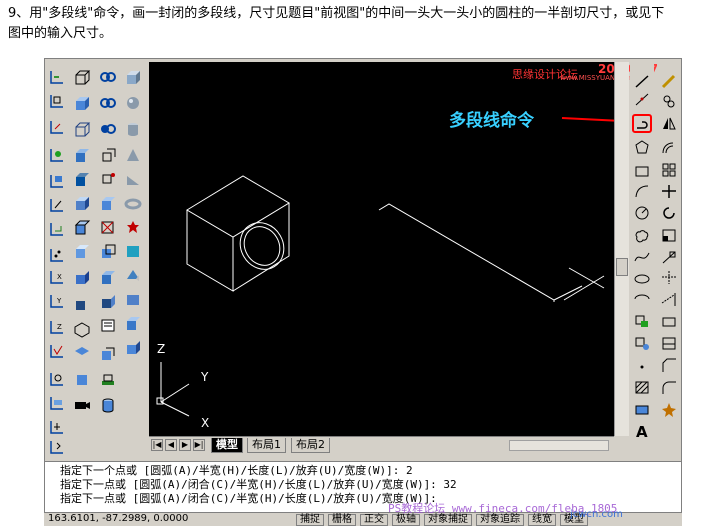  What do you see at coordinates (108, 277) in the screenshot?
I see `setup-drawing-icon` at bounding box center [108, 277].